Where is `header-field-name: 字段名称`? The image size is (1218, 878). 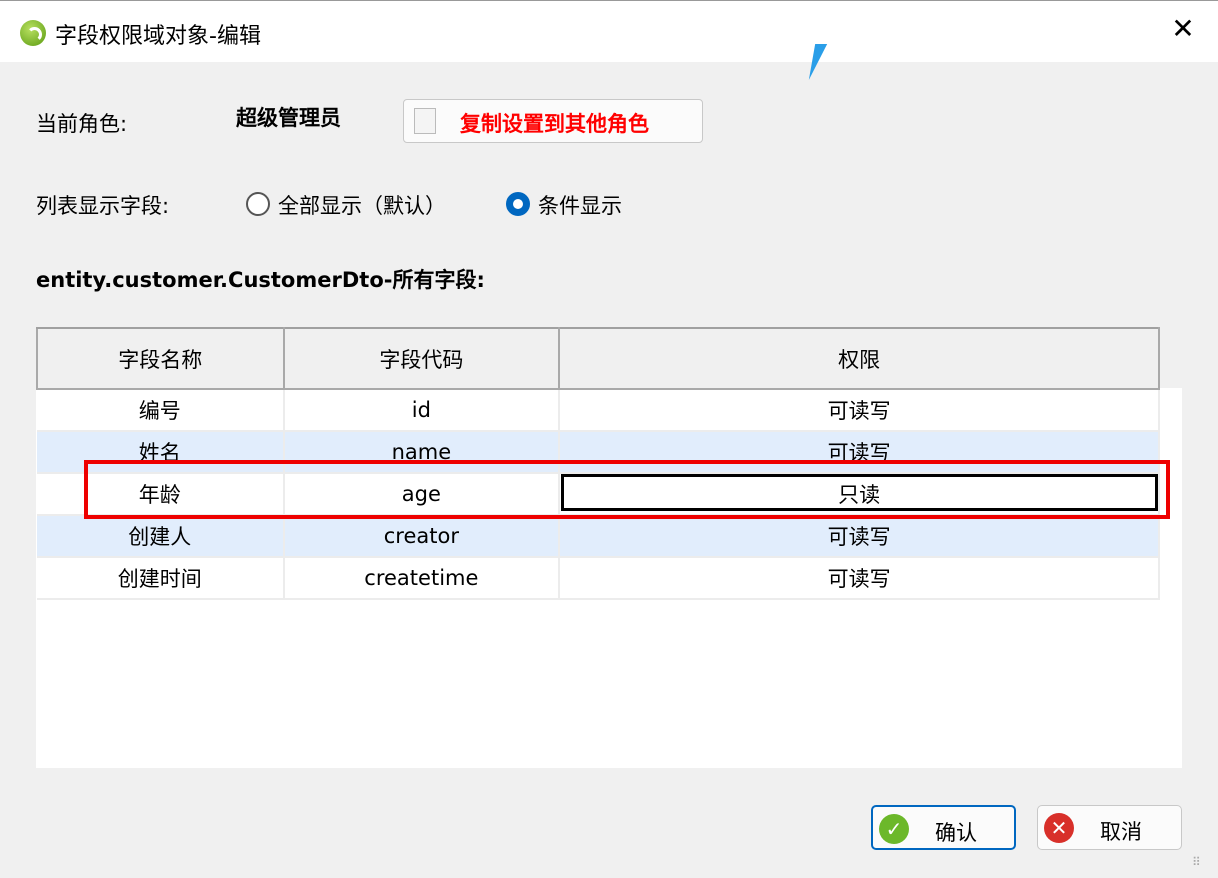
header-field-name: 字段名称 is located at coordinates (160, 358).